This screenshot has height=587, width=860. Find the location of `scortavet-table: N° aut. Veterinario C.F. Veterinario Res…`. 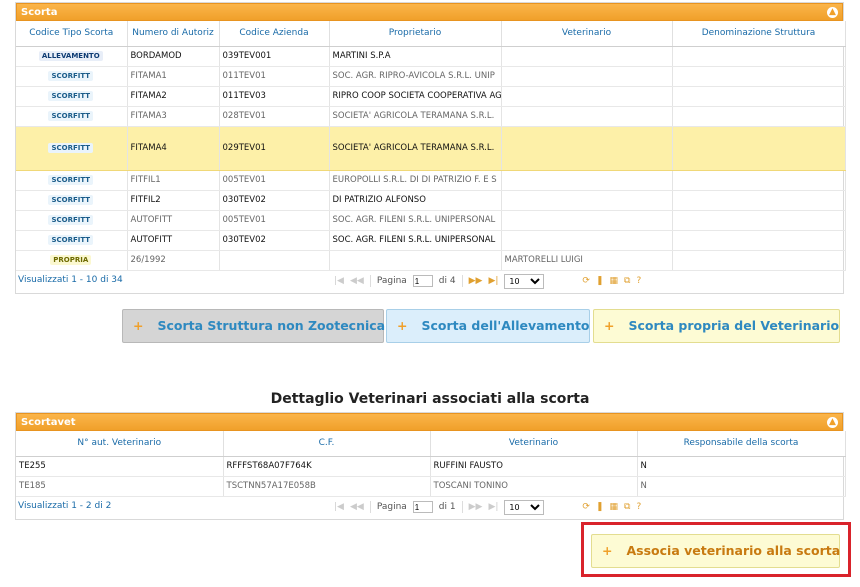

scortavet-table: N° aut. Veterinario C.F. Veterinario Res… is located at coordinates (431, 464).